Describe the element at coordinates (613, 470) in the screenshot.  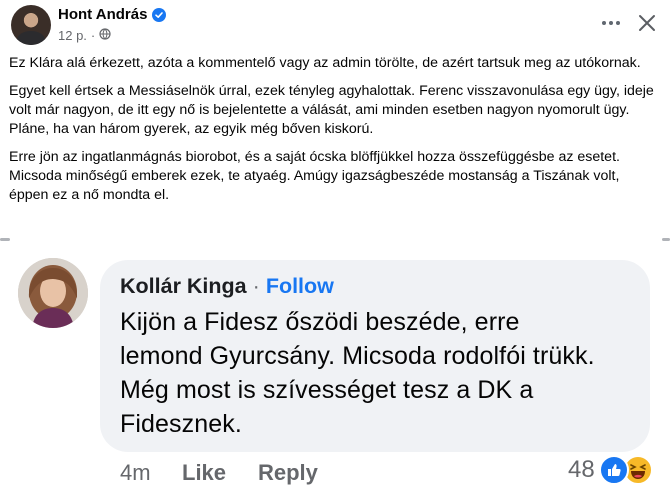
I see `like-icon` at that location.